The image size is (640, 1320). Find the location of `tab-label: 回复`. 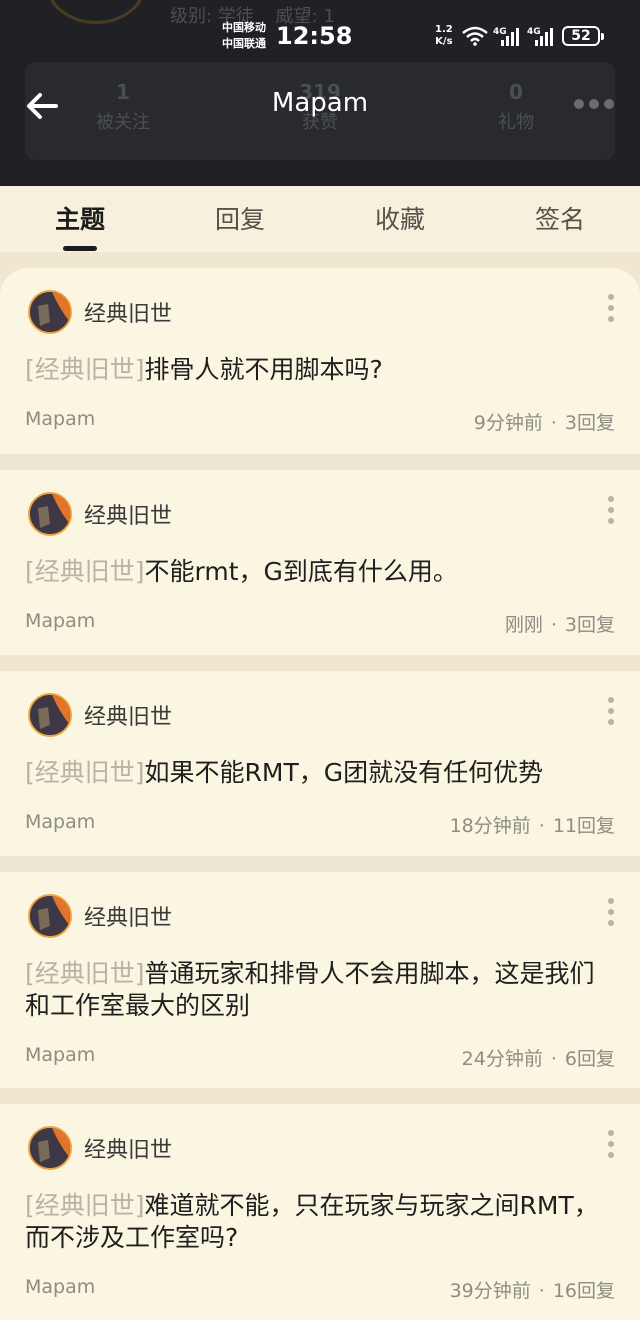

tab-label: 回复 is located at coordinates (239, 219).